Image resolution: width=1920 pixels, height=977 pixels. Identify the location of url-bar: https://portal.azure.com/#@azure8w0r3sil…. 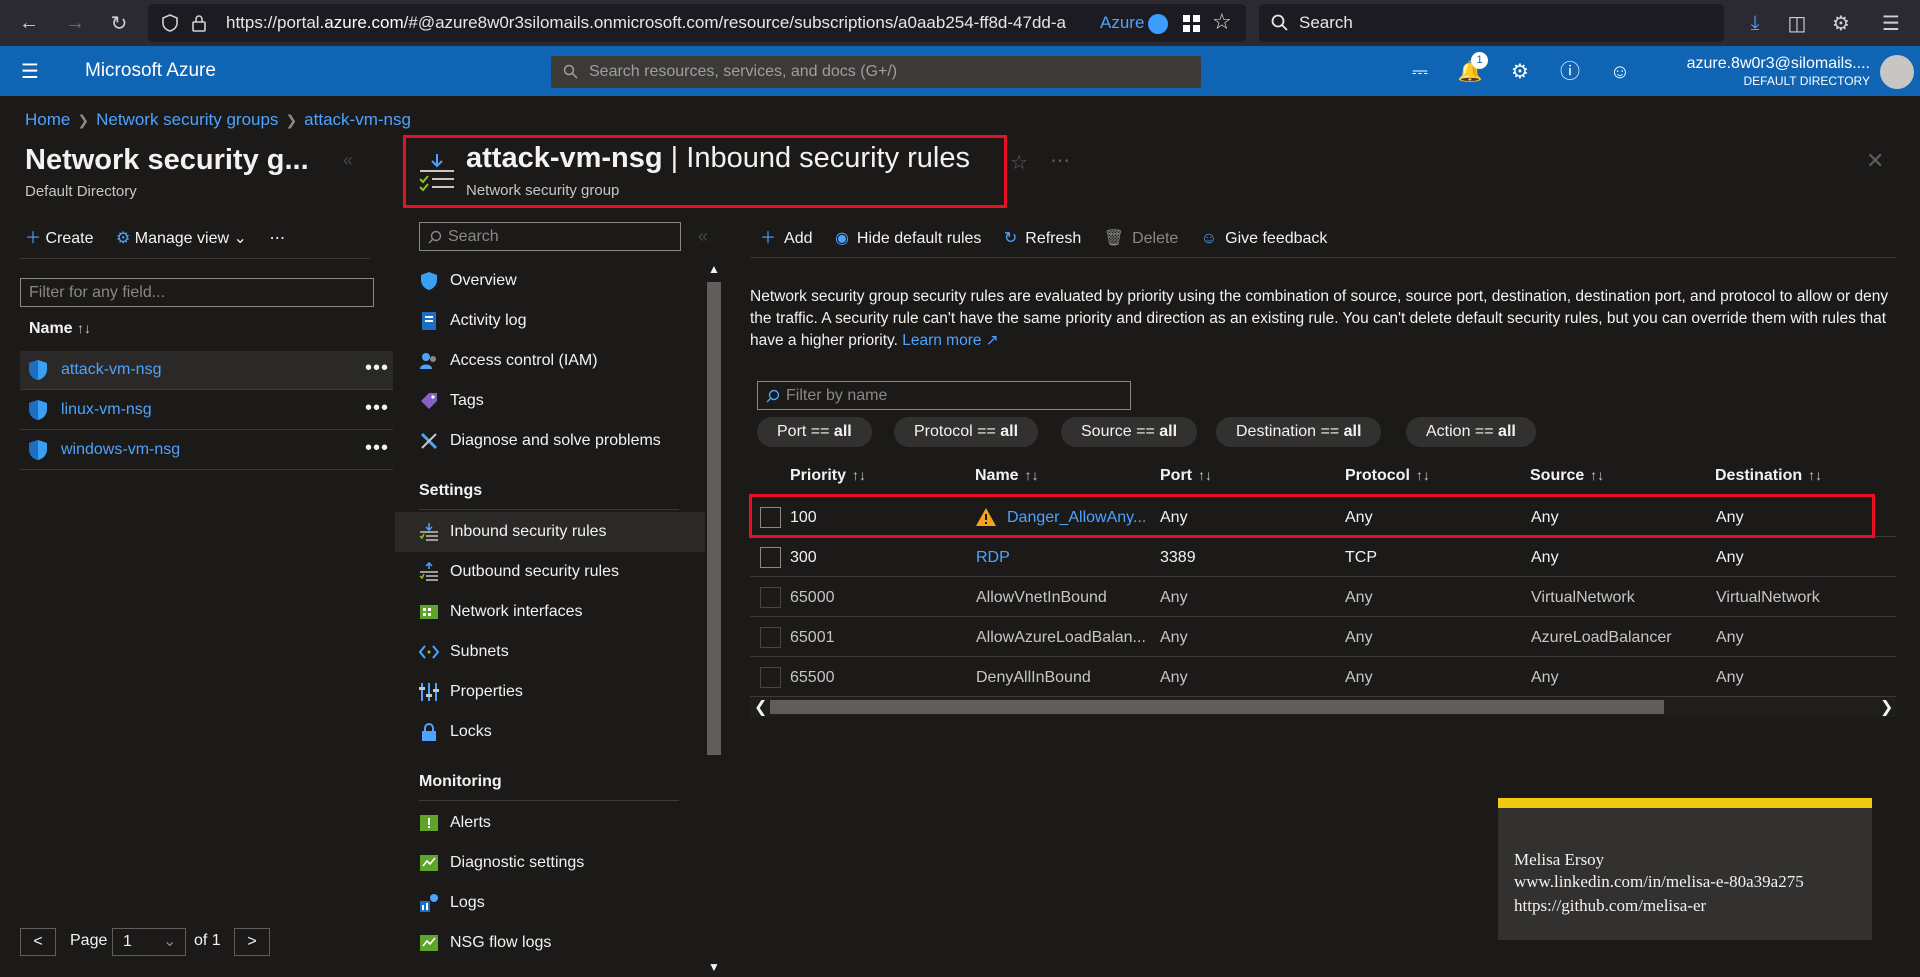
(697, 23).